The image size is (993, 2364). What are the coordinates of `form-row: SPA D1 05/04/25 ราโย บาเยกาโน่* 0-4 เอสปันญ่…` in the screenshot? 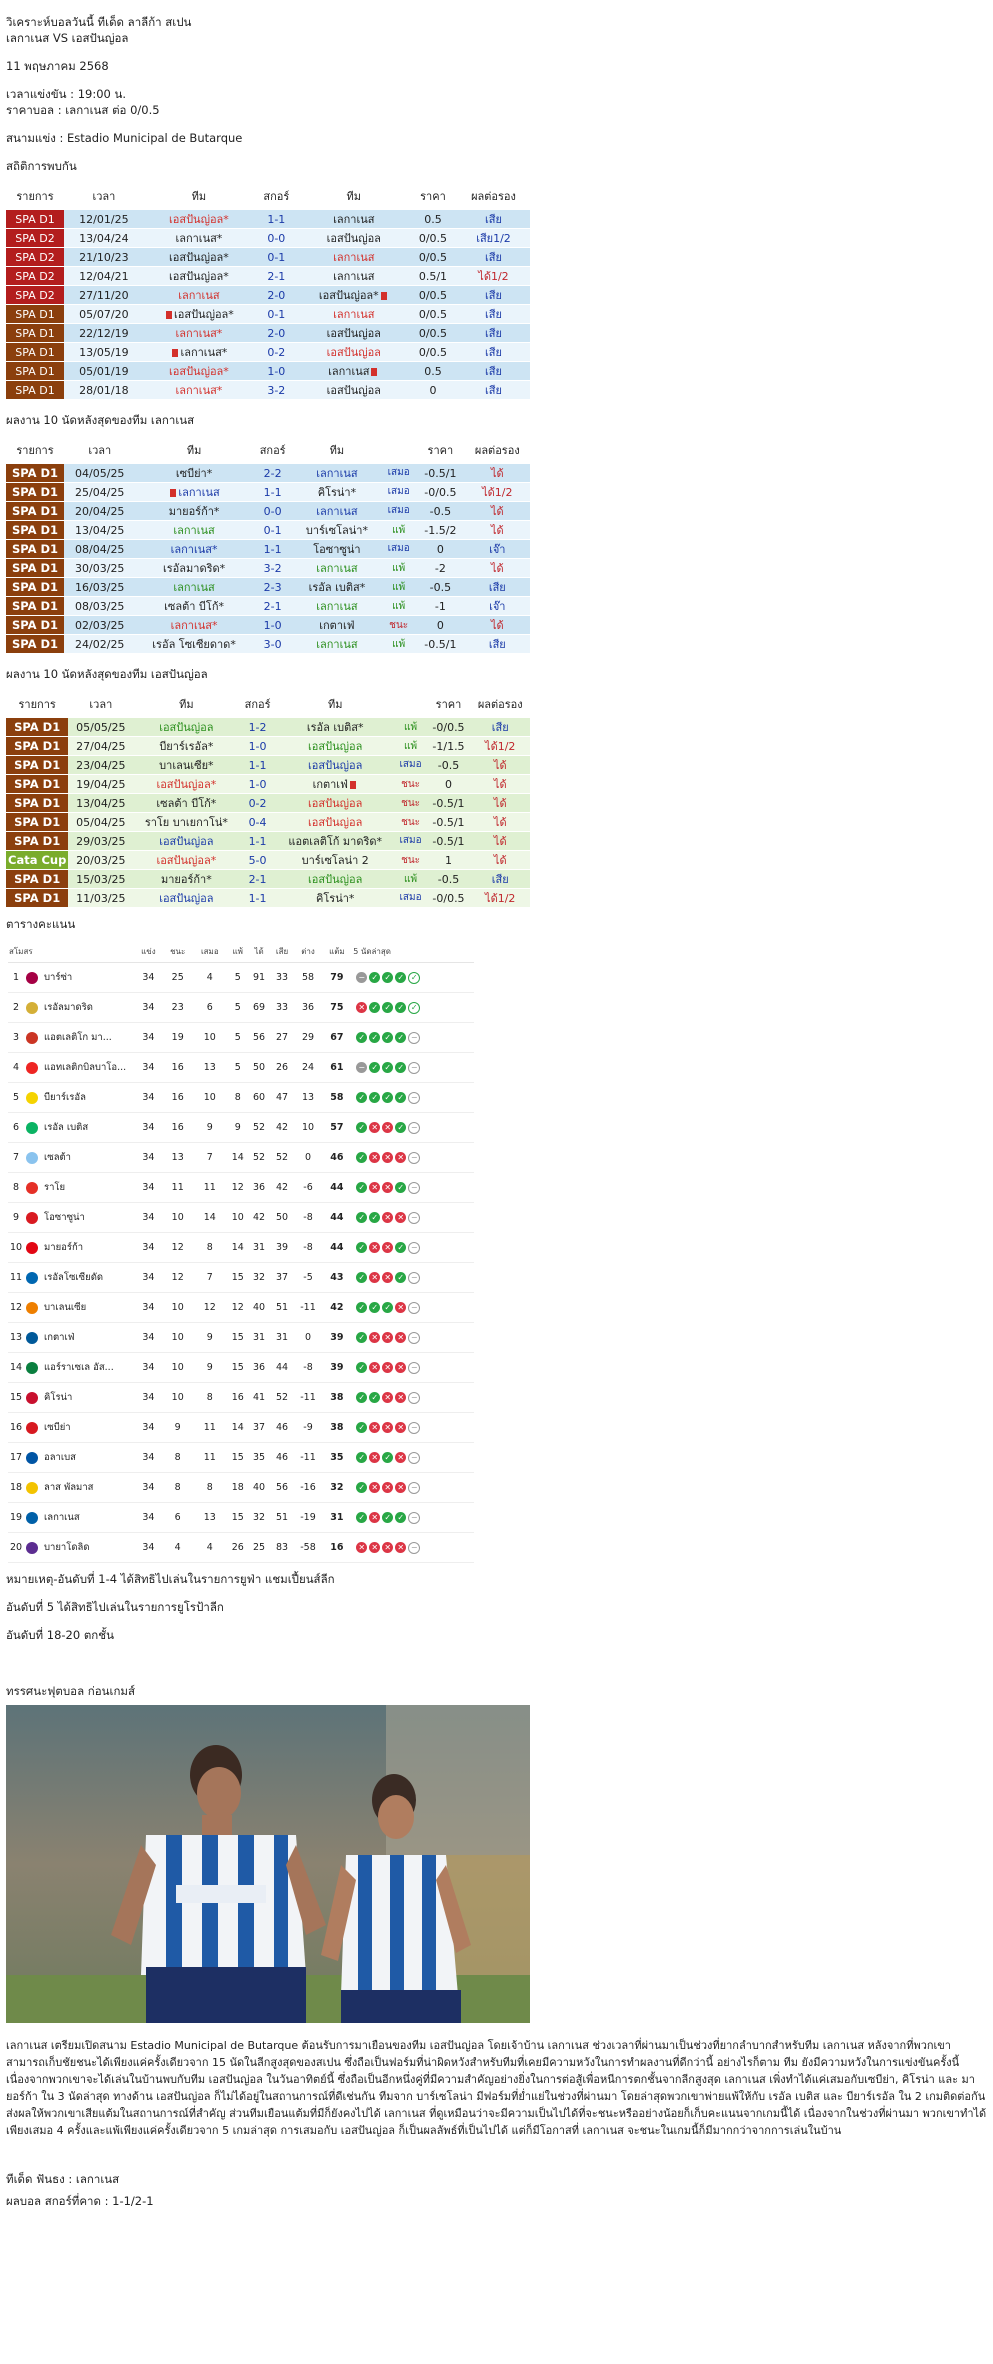 It's located at (268, 822).